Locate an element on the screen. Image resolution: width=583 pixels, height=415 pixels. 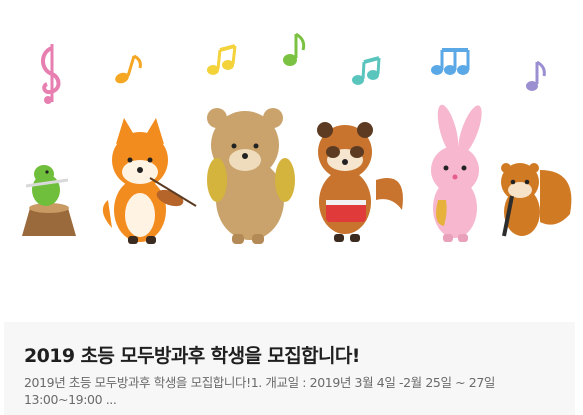
triple-note-blue-icon is located at coordinates (450, 61).